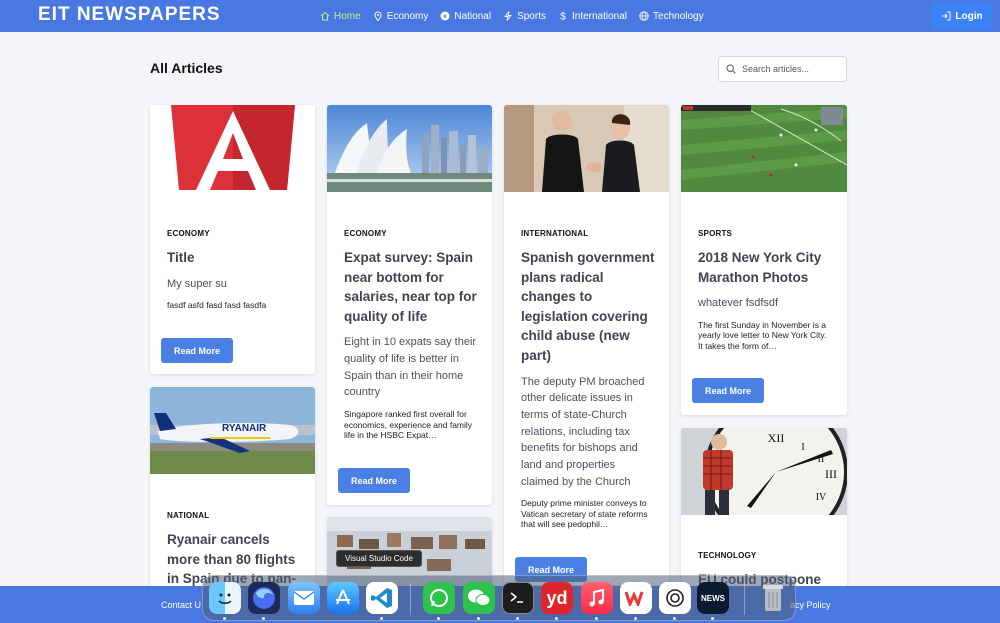 The image size is (1000, 623). I want to click on news-app-label: NEWS, so click(713, 598).